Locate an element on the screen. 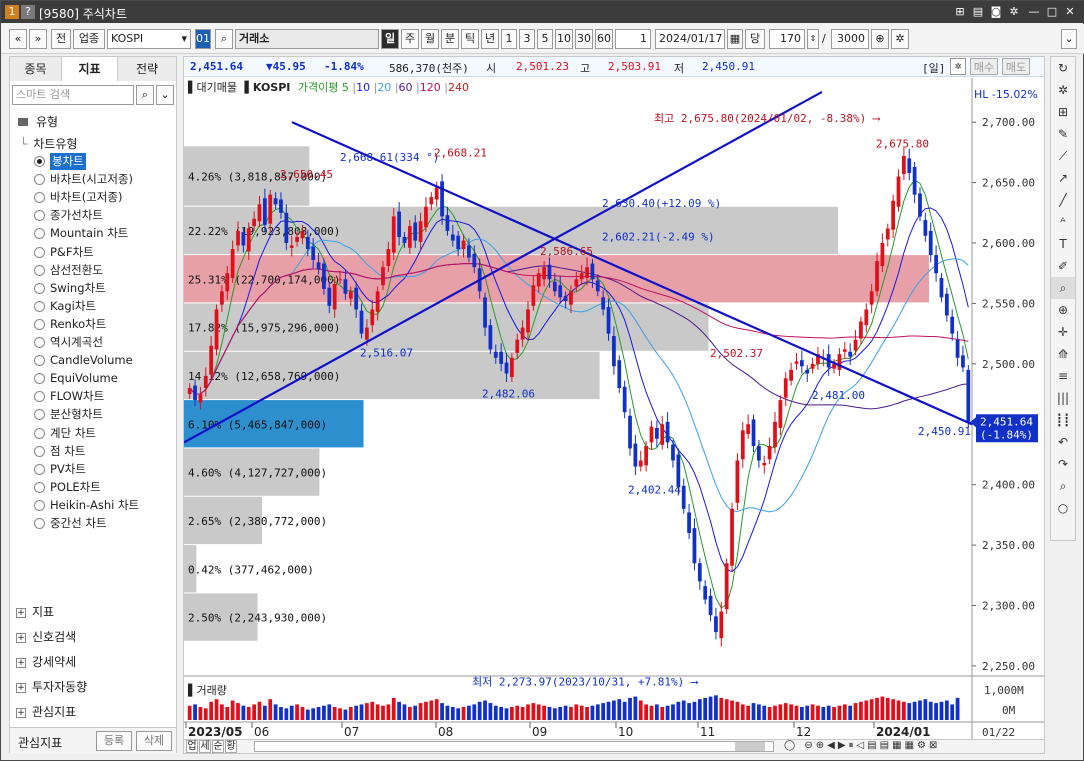 This screenshot has width=1084, height=761. period-year: 년 is located at coordinates (490, 39).